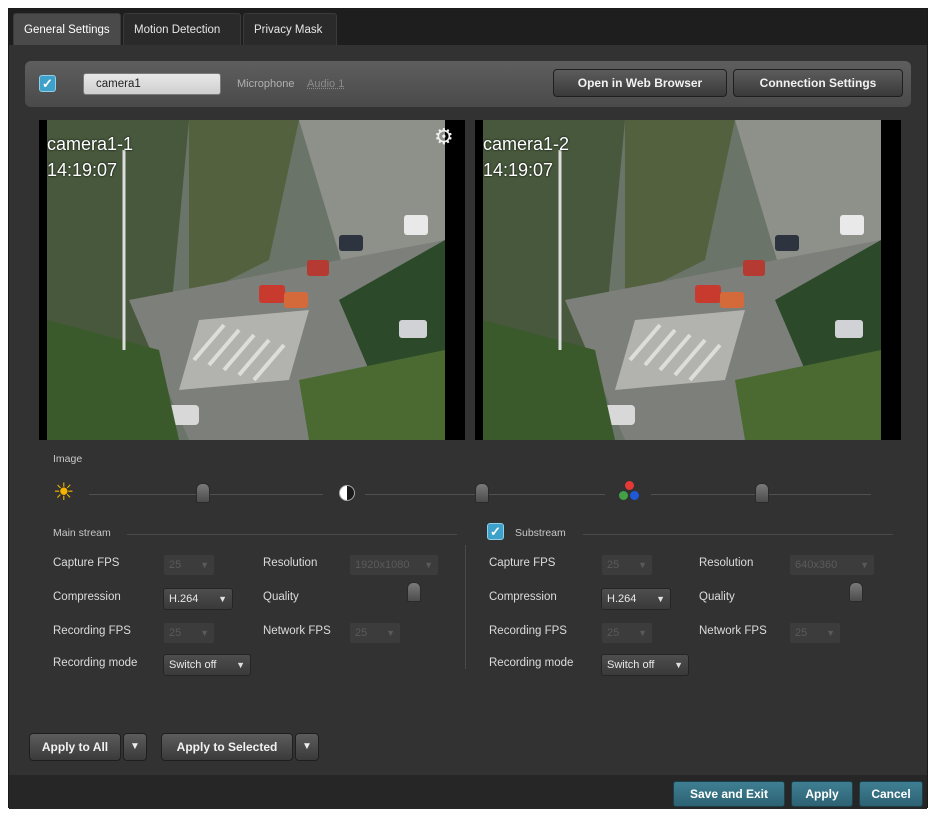  Describe the element at coordinates (64, 492) in the screenshot. I see `sun-icon: ☀` at that location.